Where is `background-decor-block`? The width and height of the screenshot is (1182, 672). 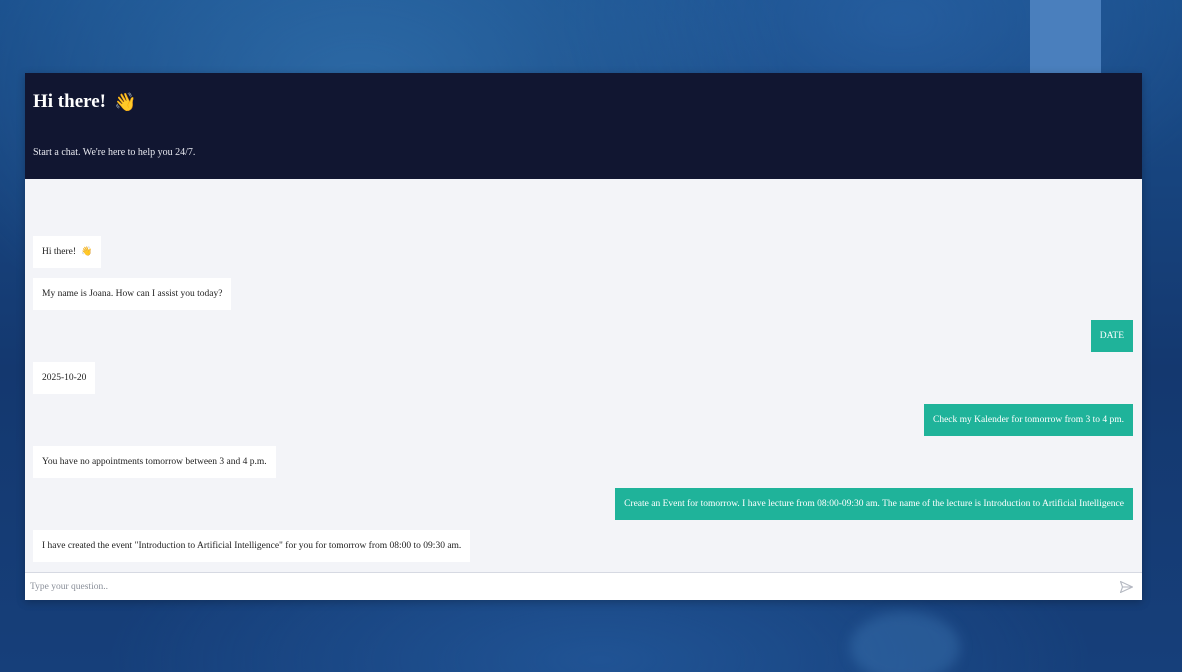
background-decor-block is located at coordinates (1065, 36).